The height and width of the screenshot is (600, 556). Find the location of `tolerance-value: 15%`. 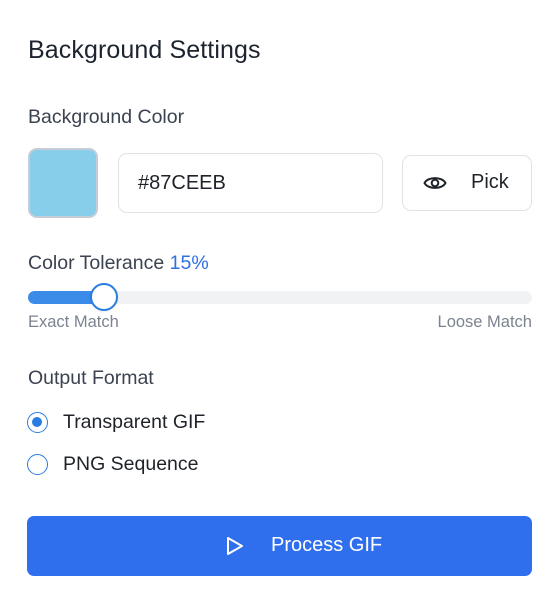

tolerance-value: 15% is located at coordinates (189, 263).